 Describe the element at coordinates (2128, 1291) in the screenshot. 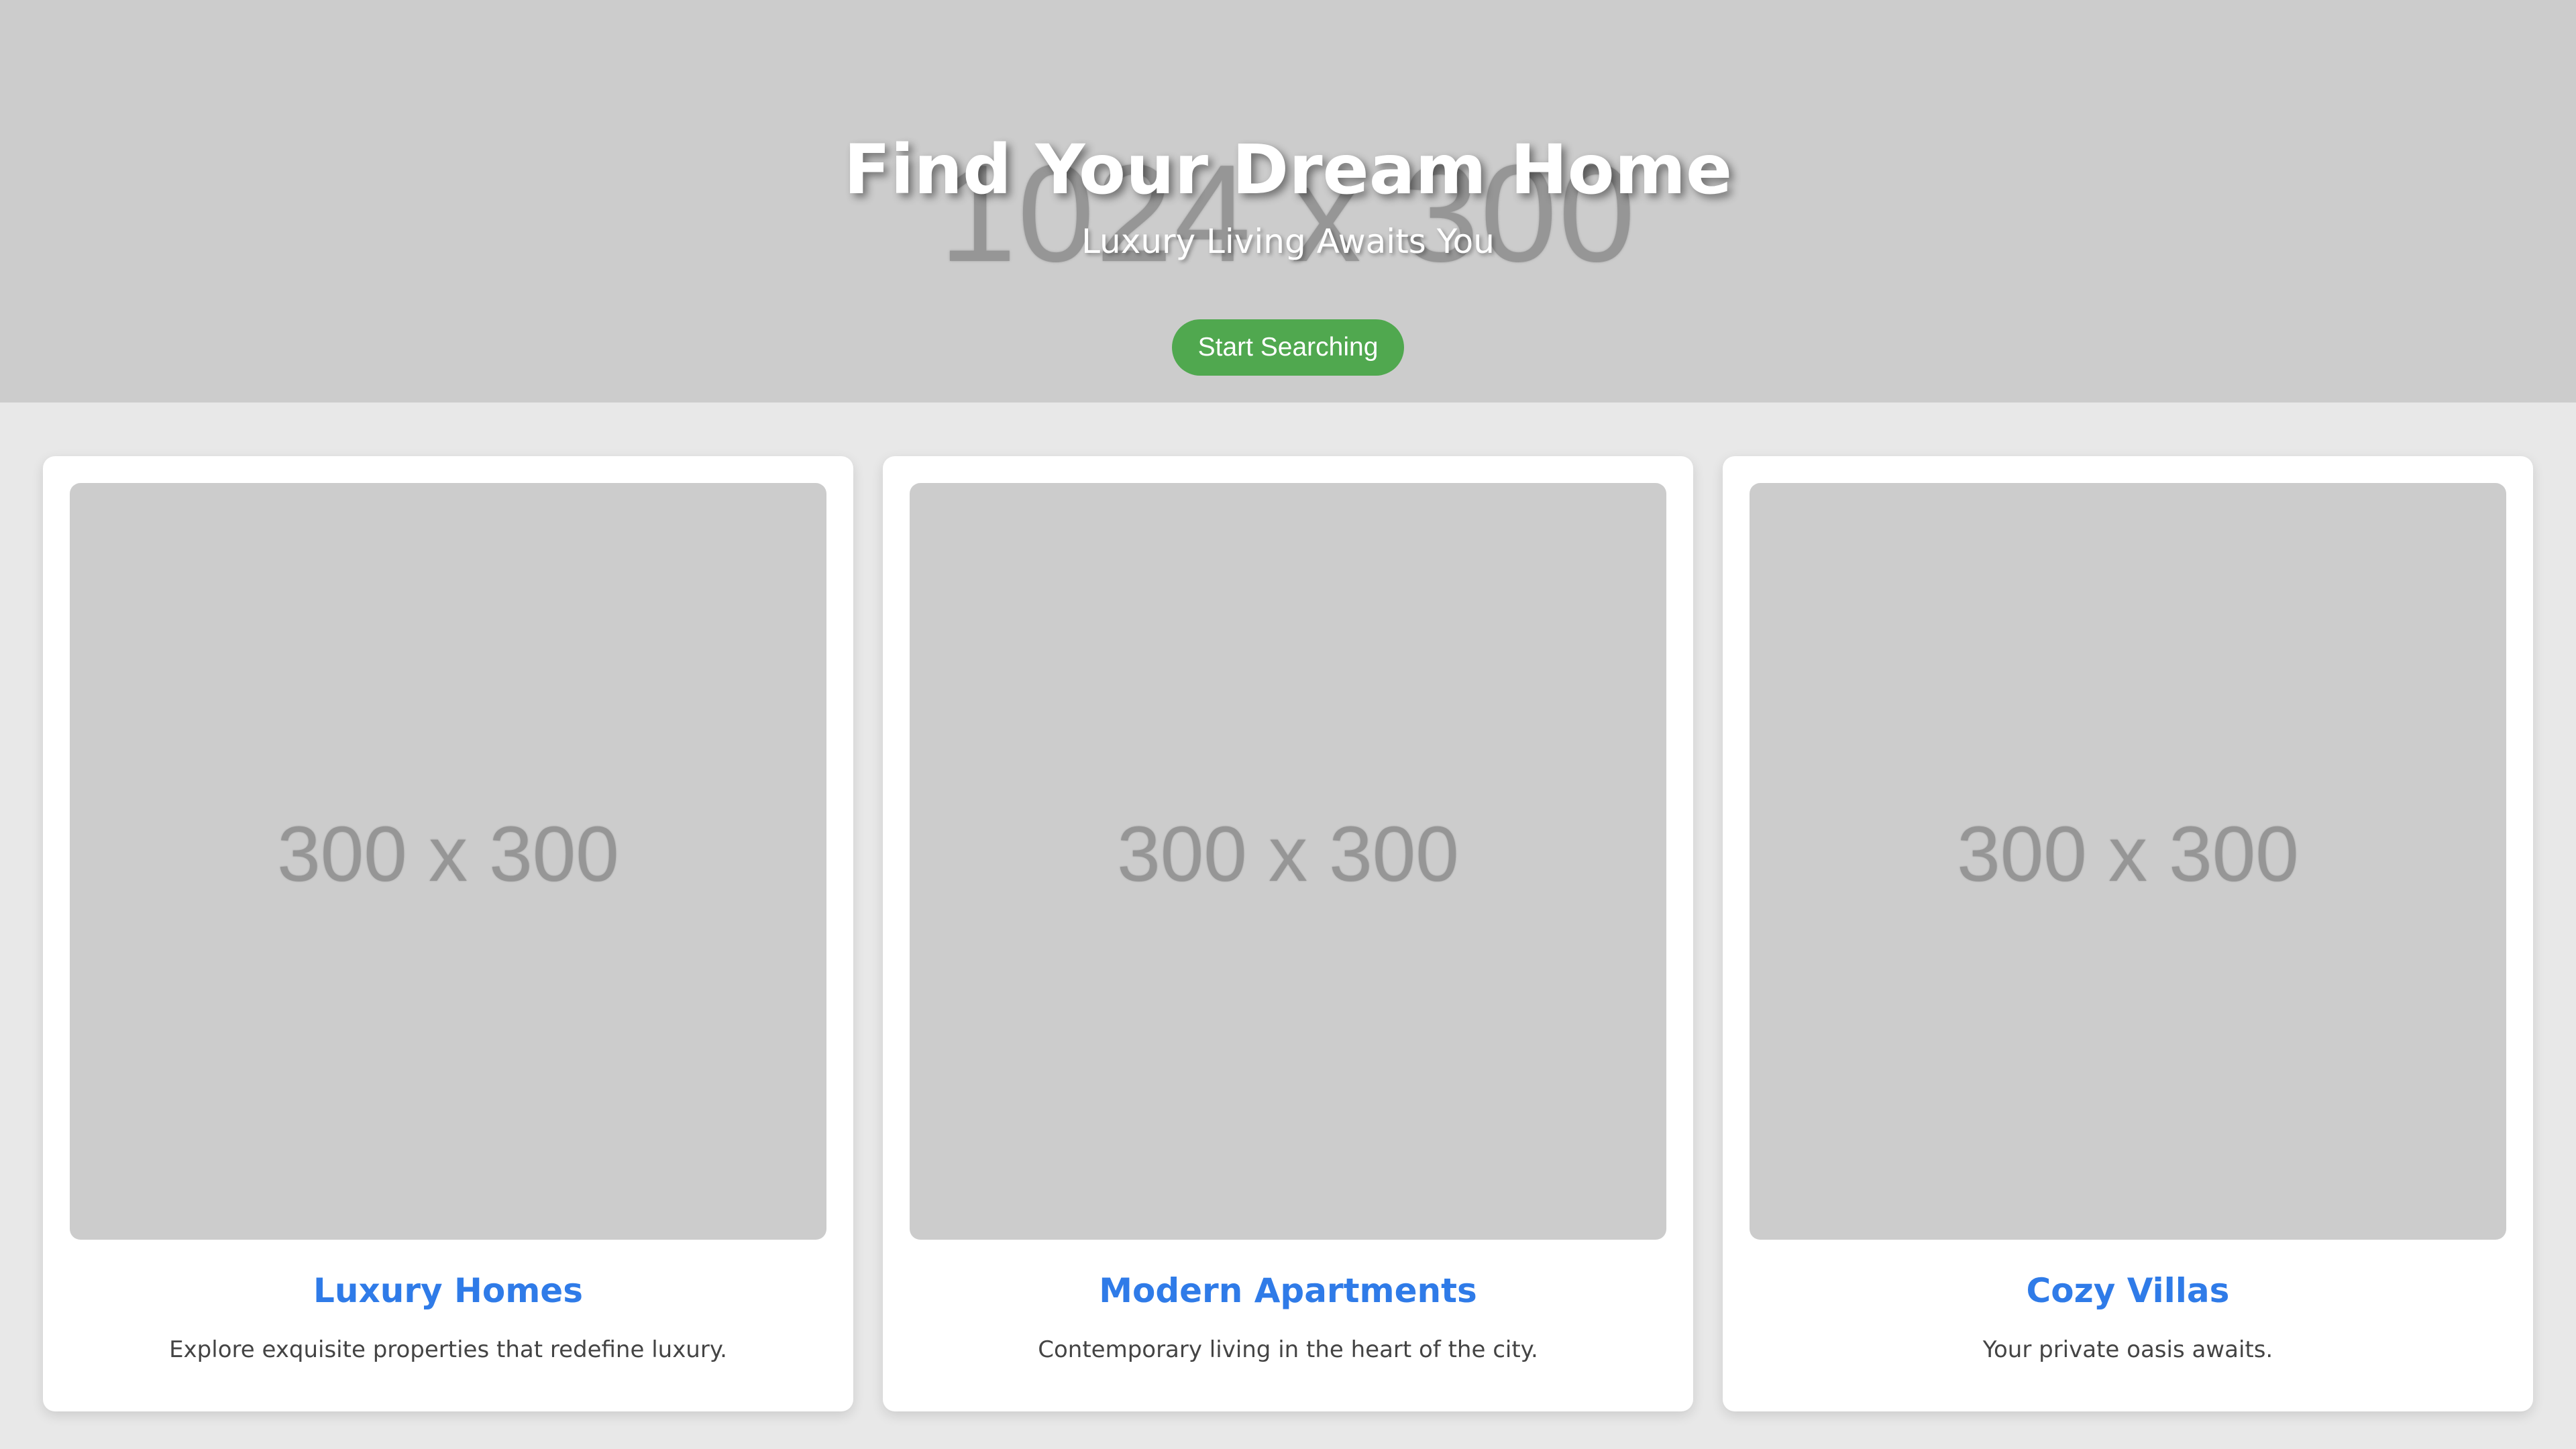

I see `card-title: Cozy Villas` at that location.